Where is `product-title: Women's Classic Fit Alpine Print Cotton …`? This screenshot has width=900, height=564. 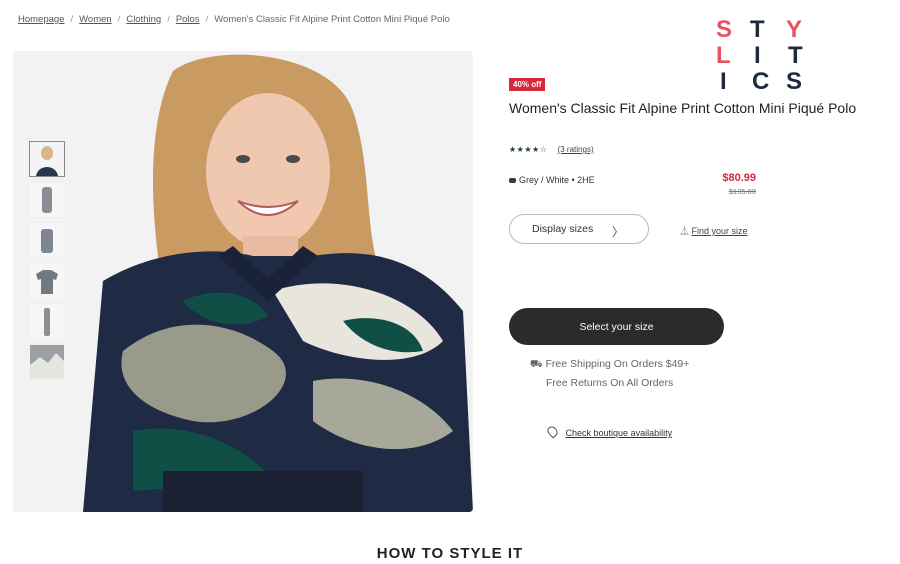 product-title: Women's Classic Fit Alpine Print Cotton … is located at coordinates (683, 108).